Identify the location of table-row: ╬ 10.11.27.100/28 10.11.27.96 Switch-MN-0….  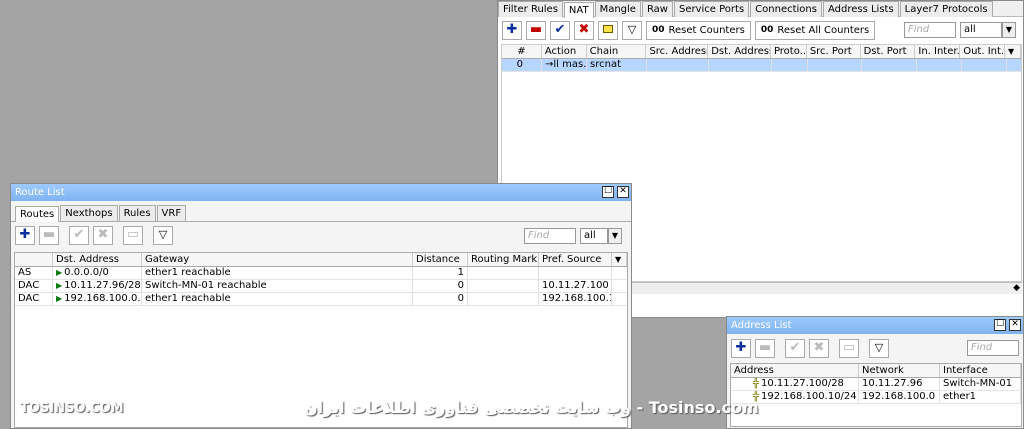
(876, 384).